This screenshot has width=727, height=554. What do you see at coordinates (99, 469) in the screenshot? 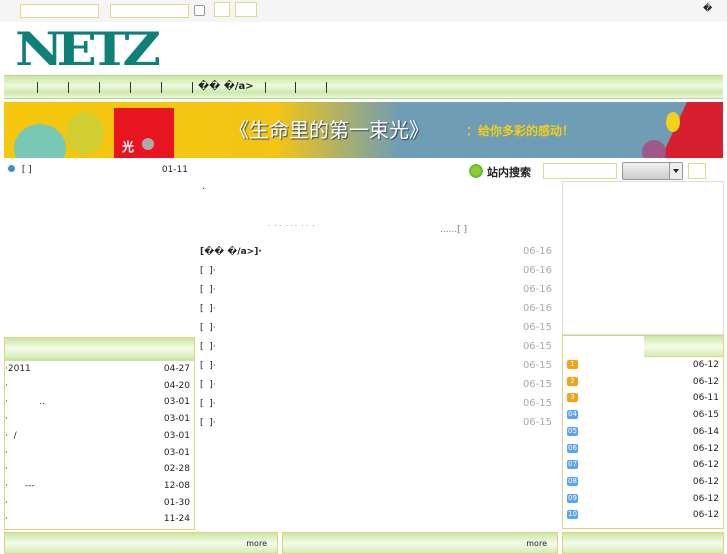
I see `list-item: · 02-28` at bounding box center [99, 469].